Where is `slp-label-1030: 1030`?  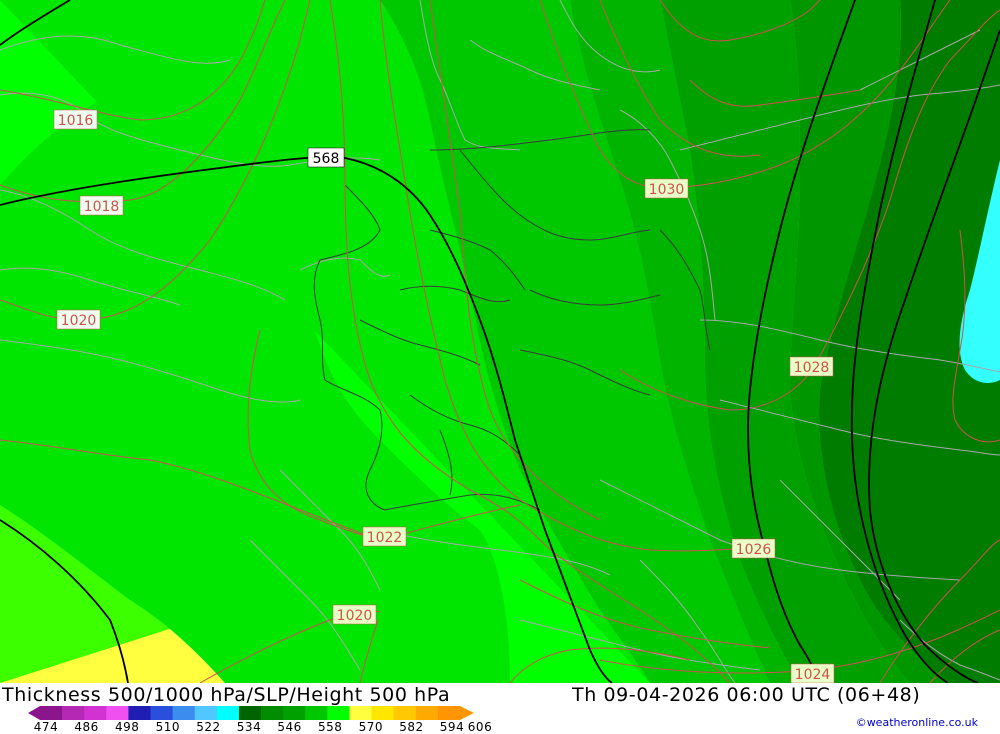
slp-label-1030: 1030 is located at coordinates (666, 188).